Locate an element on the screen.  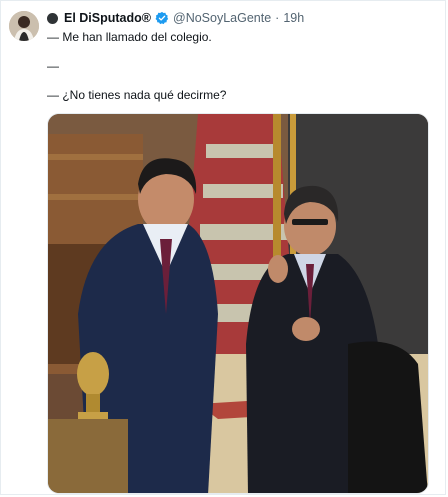
avatar is located at coordinates (24, 26).